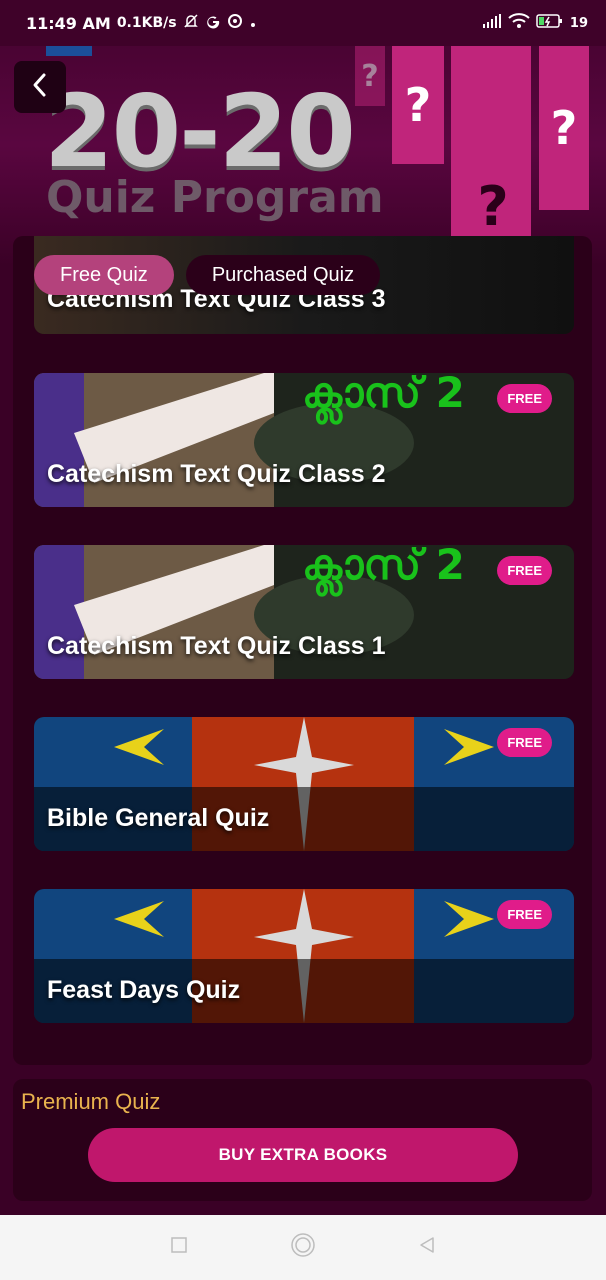 Image resolution: width=606 pixels, height=1280 pixels. I want to click on quiz-card-title: Catechism Text Quiz Class 2, so click(216, 474).